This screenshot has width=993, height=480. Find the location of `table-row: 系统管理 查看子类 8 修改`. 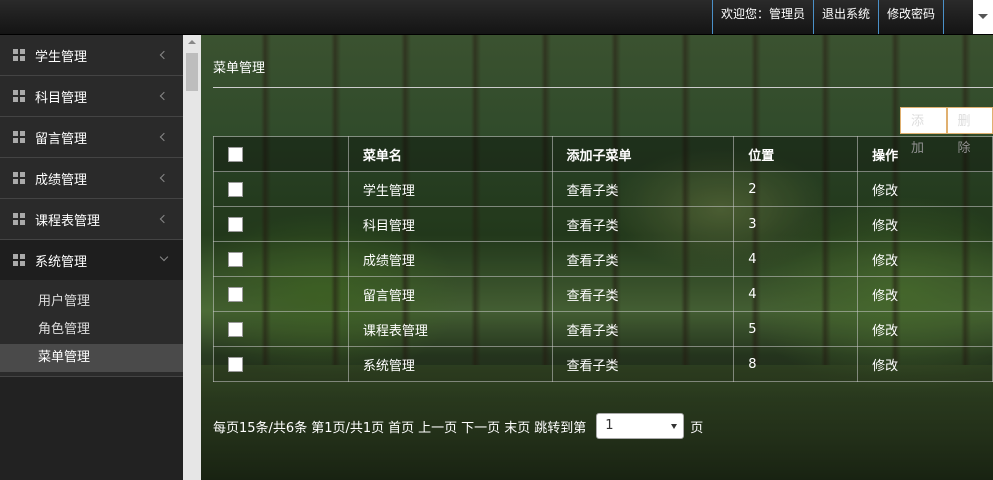

table-row: 系统管理 查看子类 8 修改 is located at coordinates (603, 364).